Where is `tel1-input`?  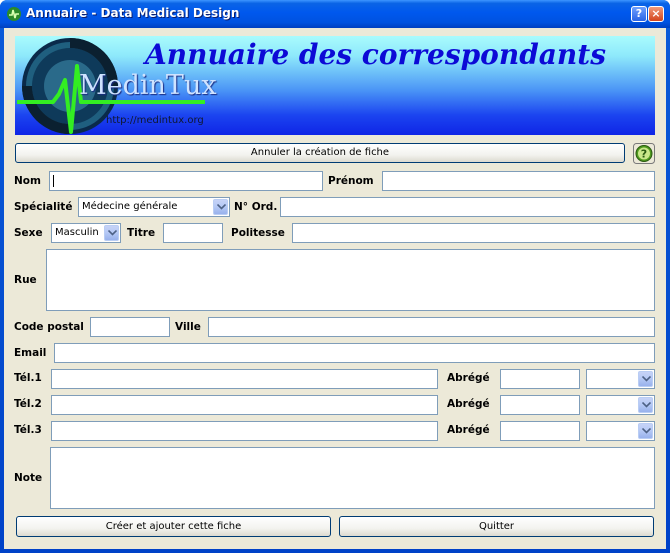 tel1-input is located at coordinates (244, 379).